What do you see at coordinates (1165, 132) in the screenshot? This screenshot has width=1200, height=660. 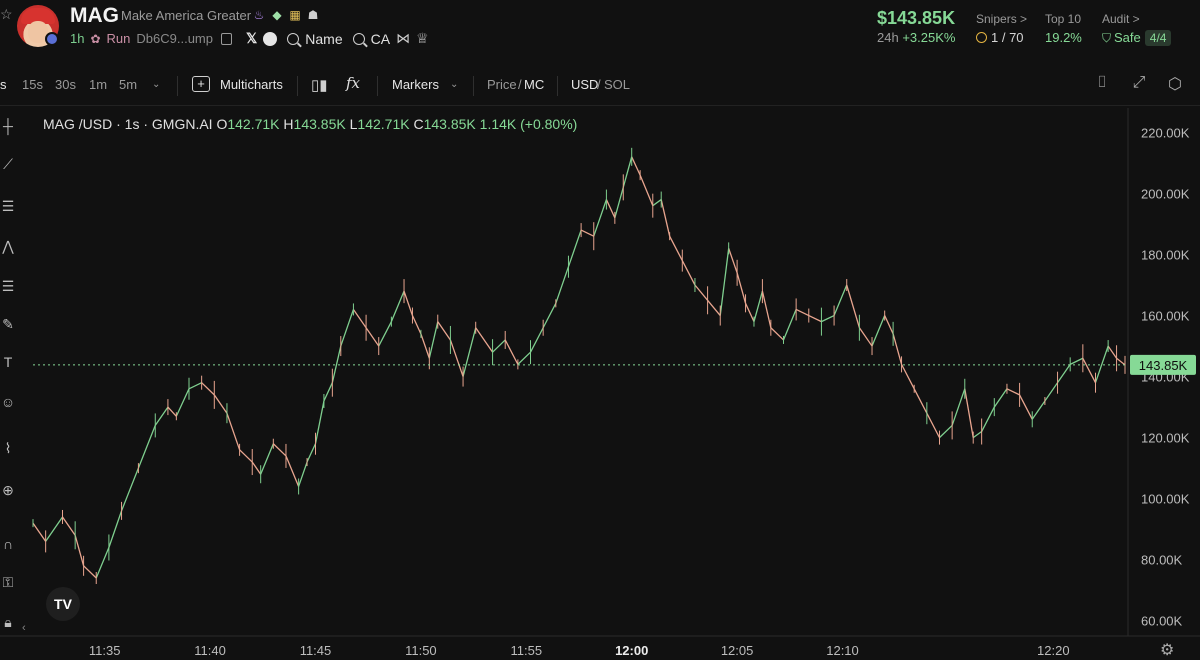 I see `y-tick-label: 220.00K` at bounding box center [1165, 132].